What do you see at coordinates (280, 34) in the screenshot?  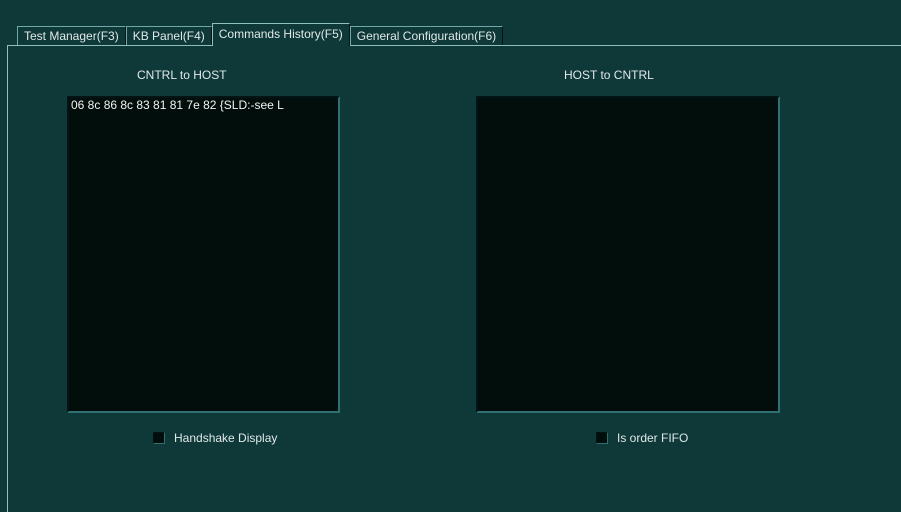 I see `tab-commands-history: Commands History(F5)` at bounding box center [280, 34].